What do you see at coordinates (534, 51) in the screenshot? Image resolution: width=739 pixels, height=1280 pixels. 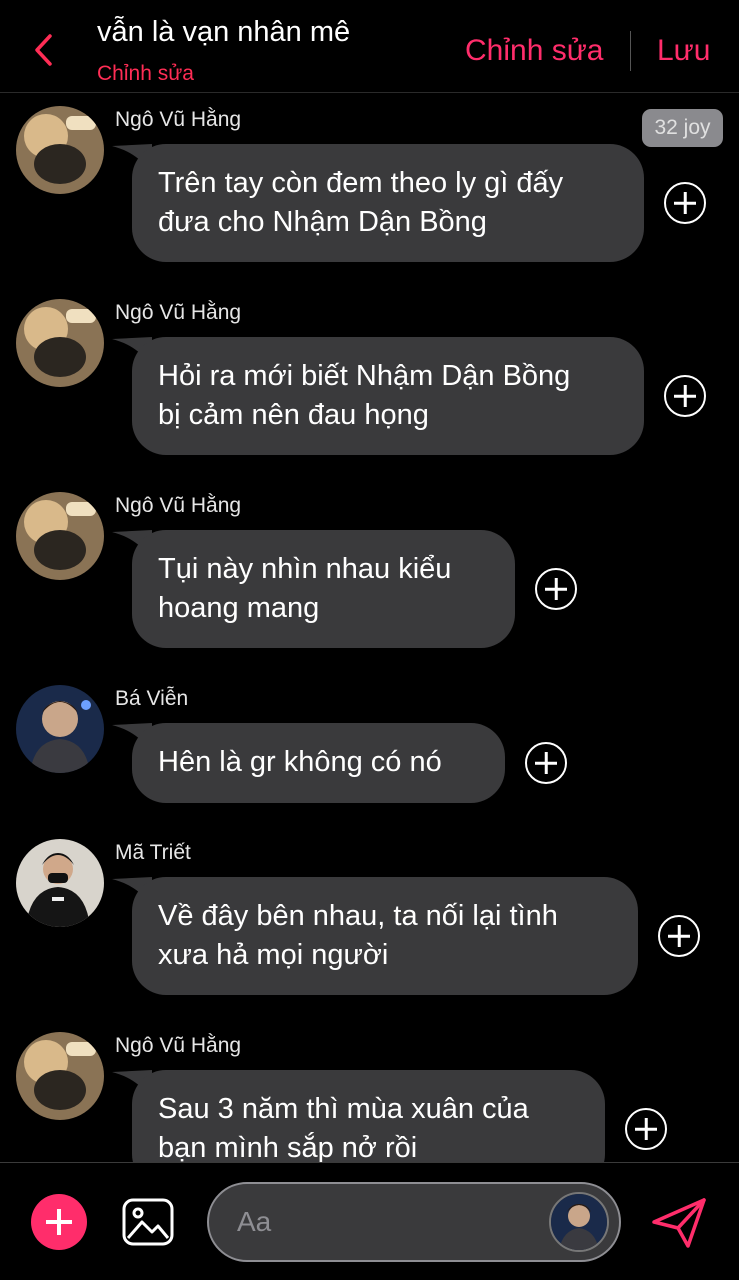 I see `edit-button: Chỉnh sửa` at bounding box center [534, 51].